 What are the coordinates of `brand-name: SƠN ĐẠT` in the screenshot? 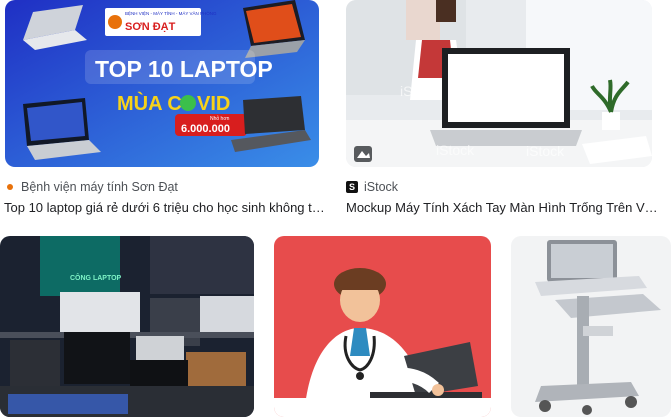 It's located at (150, 27).